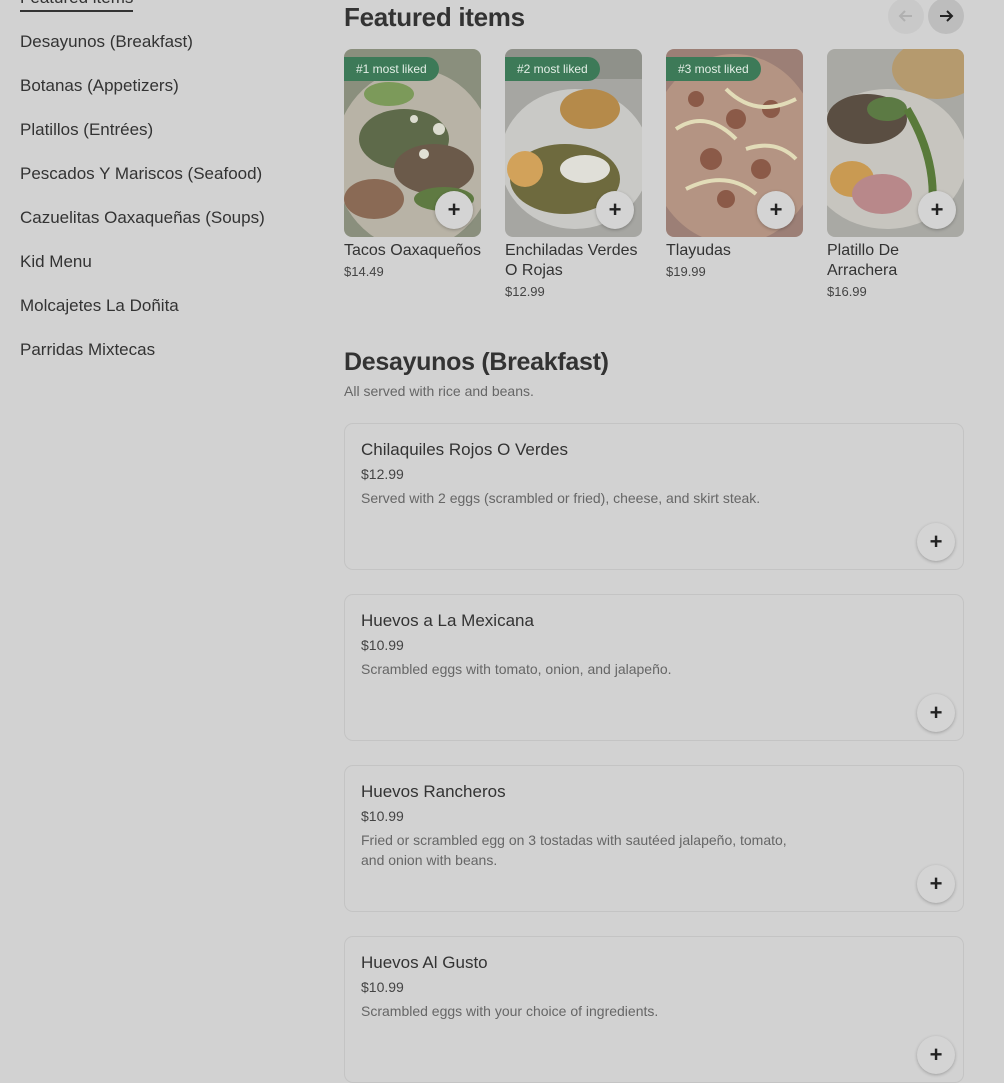  Describe the element at coordinates (847, 291) in the screenshot. I see `featured-item-price: $16.99` at that location.